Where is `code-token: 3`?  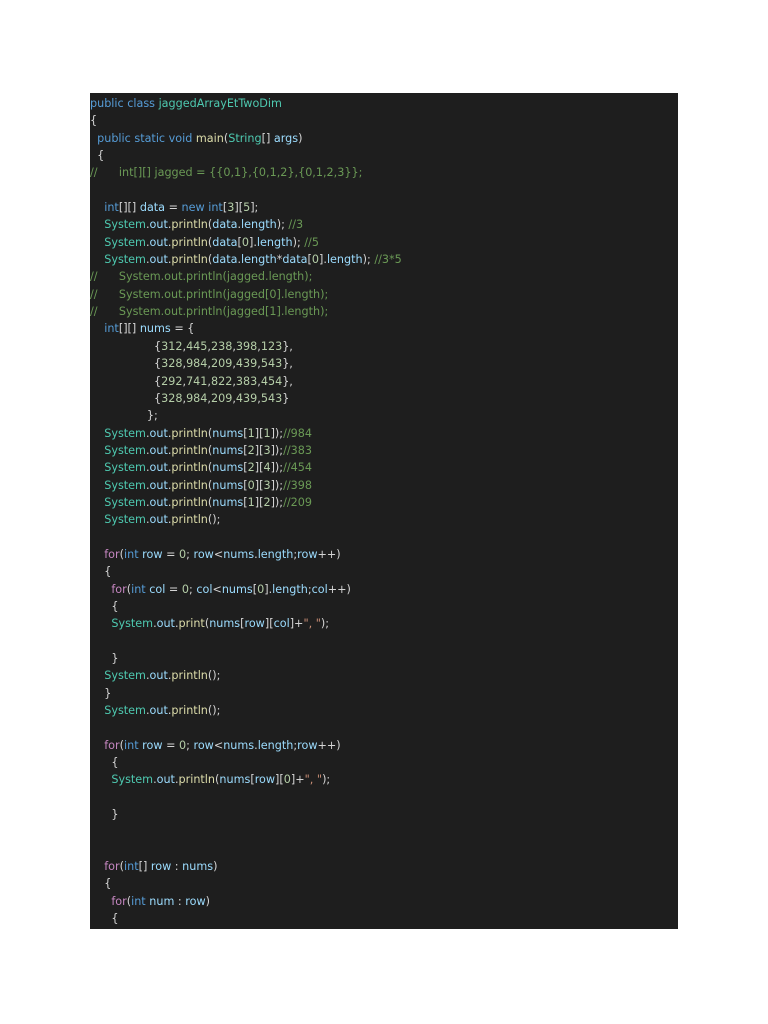
code-token: 3 is located at coordinates (267, 450).